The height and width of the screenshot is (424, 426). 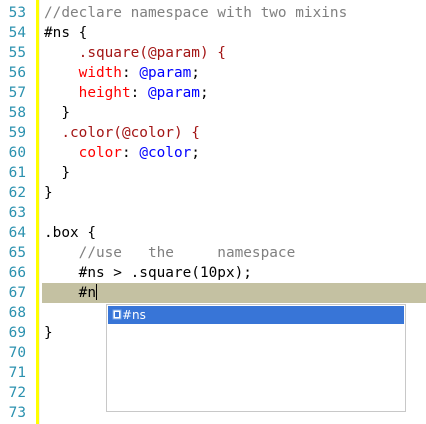 I want to click on line-number: 69, so click(x=17, y=333).